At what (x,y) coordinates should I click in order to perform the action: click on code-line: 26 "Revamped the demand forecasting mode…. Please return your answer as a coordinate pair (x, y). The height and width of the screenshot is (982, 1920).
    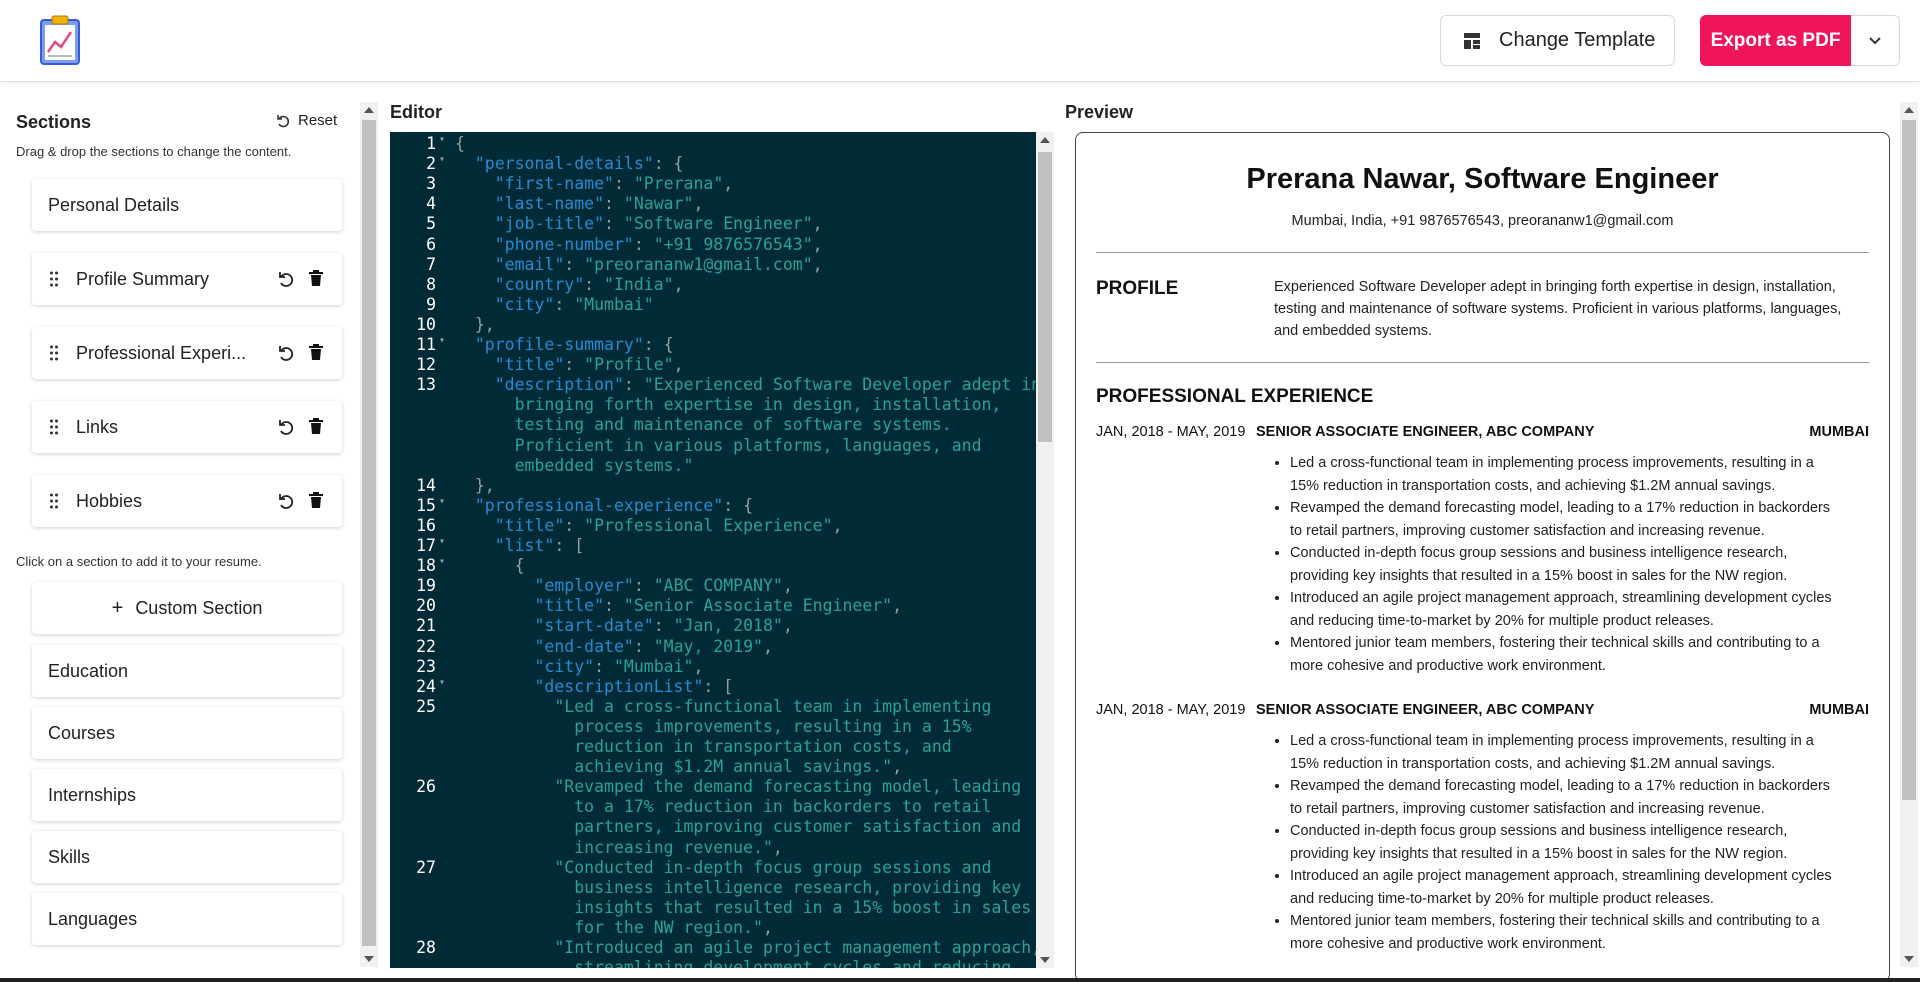
    Looking at the image, I should click on (713, 787).